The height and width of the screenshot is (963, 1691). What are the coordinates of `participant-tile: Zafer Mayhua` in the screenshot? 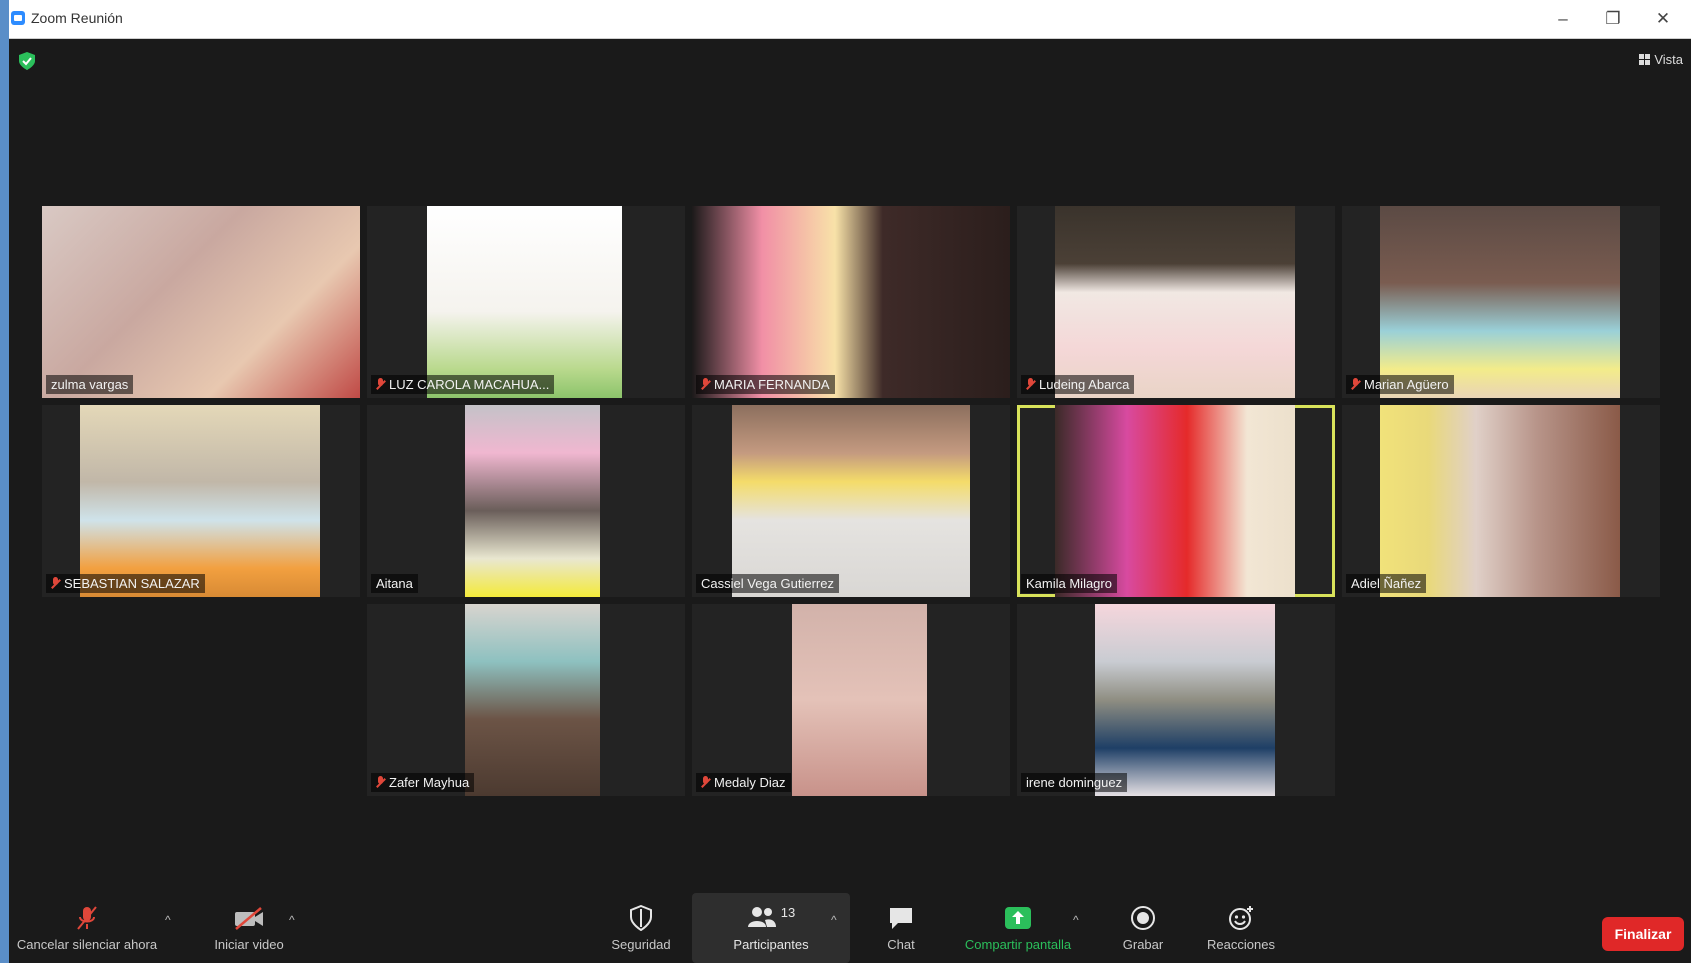 It's located at (526, 700).